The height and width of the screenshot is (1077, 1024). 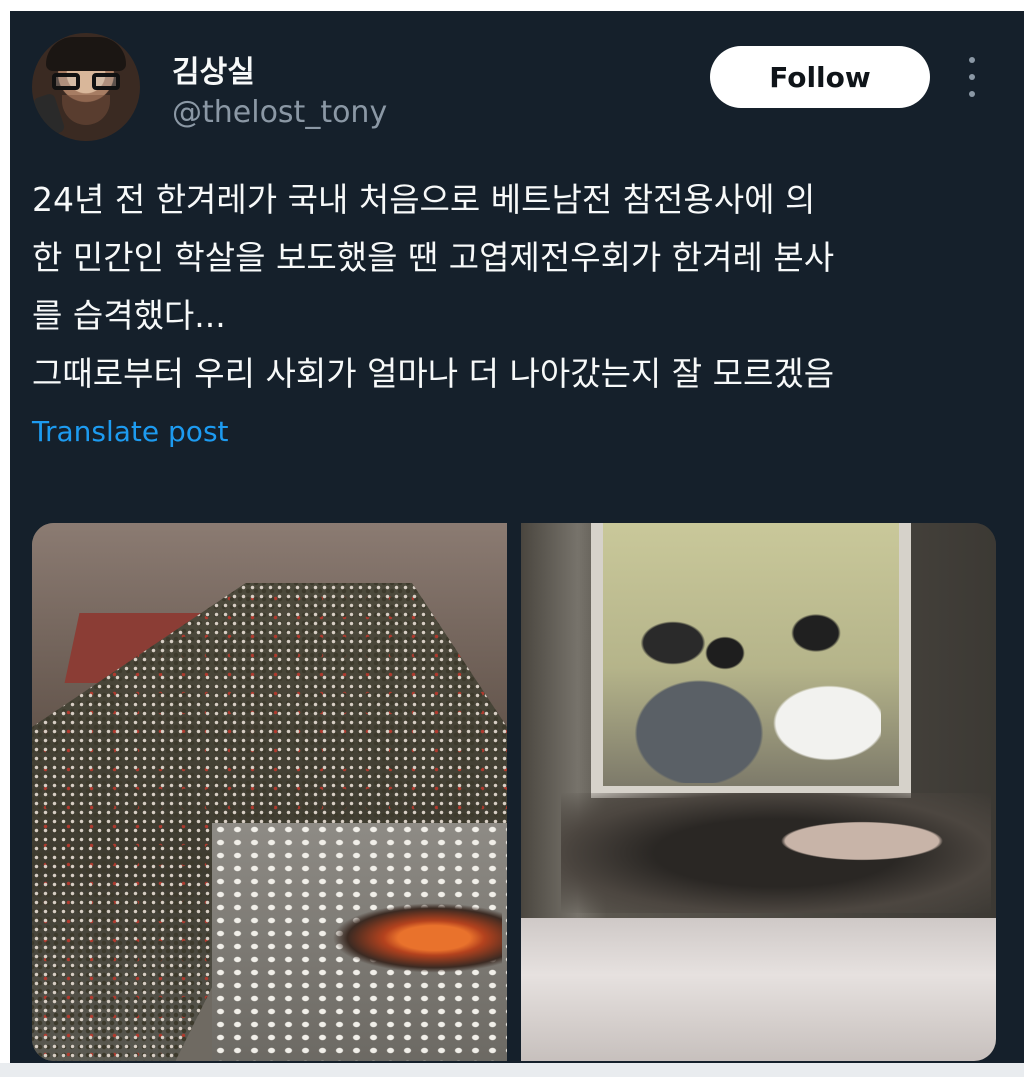 What do you see at coordinates (776, 853) in the screenshot?
I see `photo-burned-debris` at bounding box center [776, 853].